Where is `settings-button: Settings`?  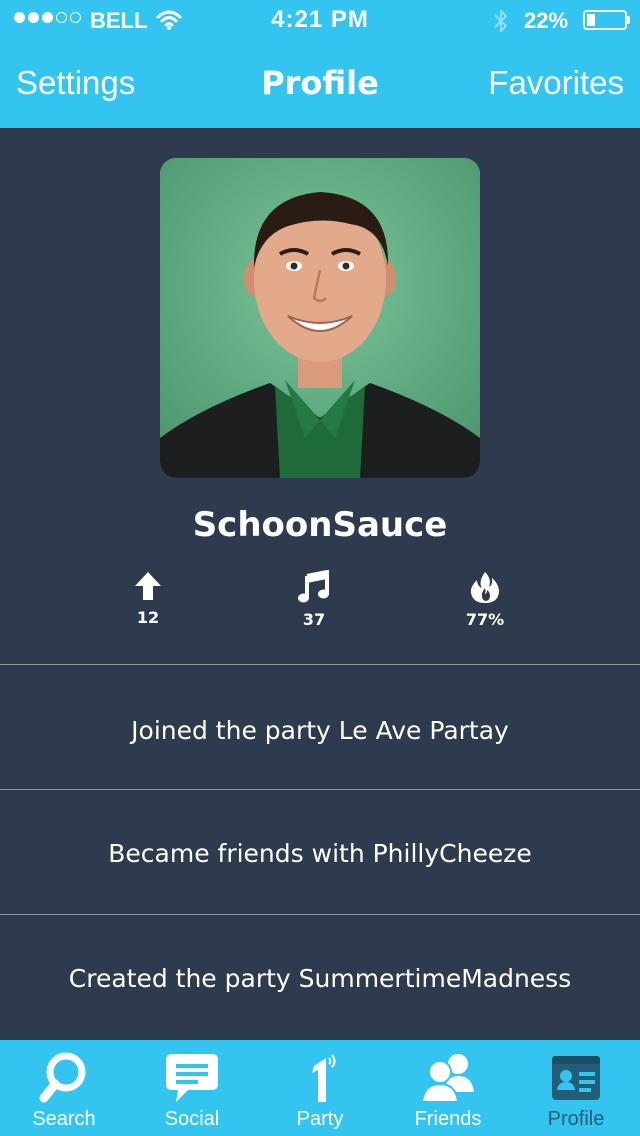
settings-button: Settings is located at coordinates (75, 83).